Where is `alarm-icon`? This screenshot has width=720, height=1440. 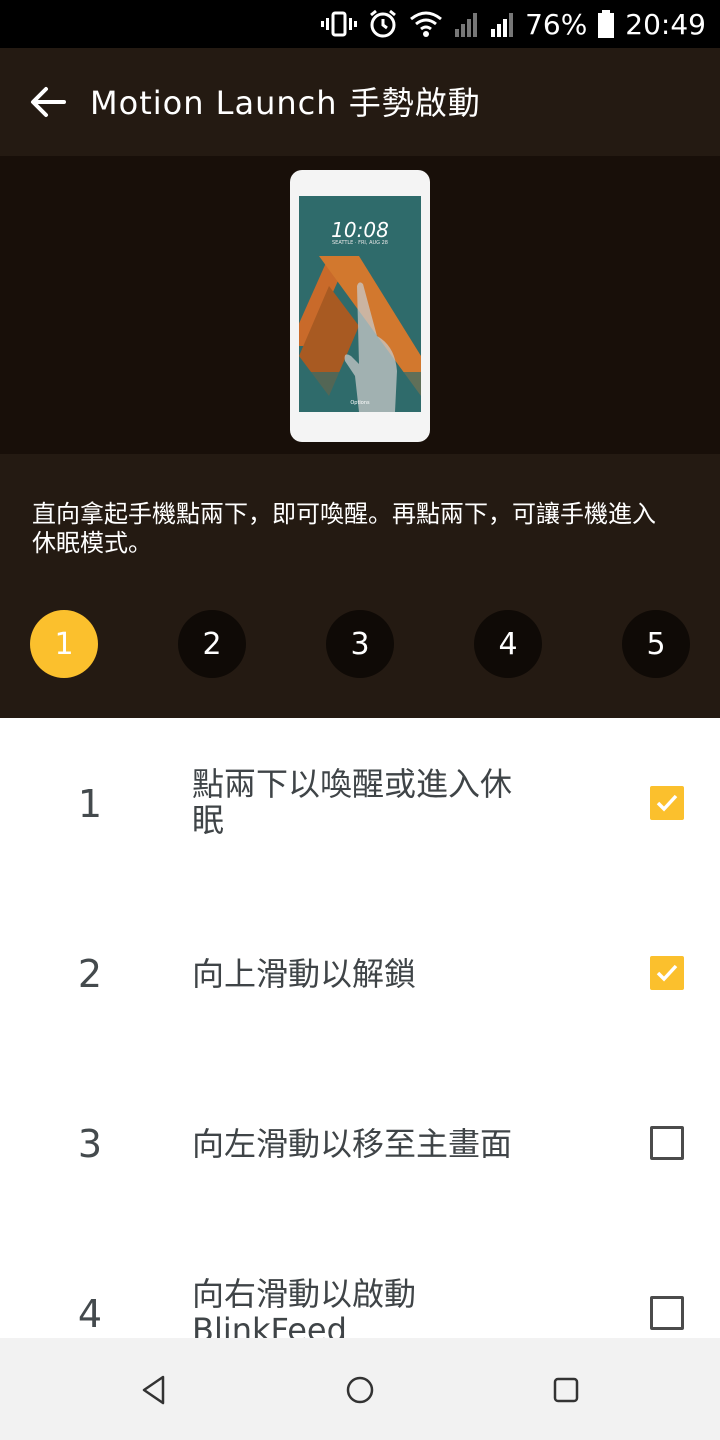
alarm-icon is located at coordinates (383, 24).